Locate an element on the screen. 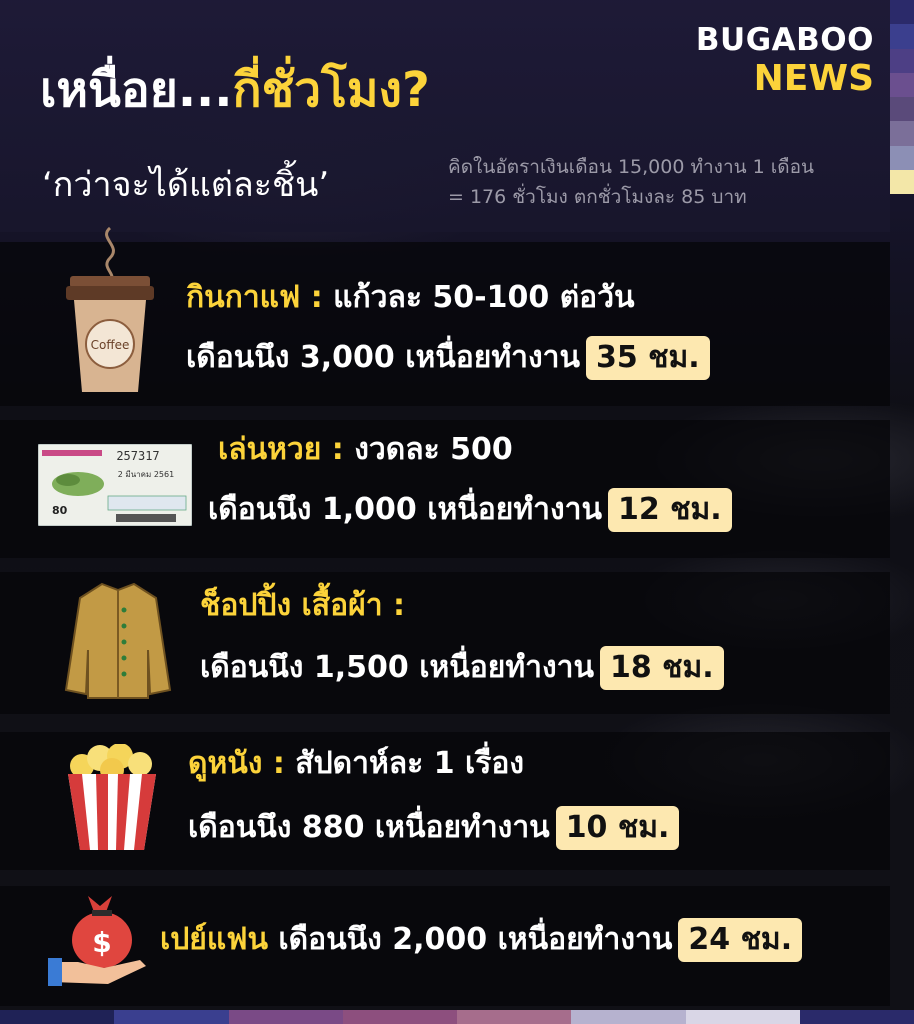  ticket-date: 2 มีนาคม 2561 is located at coordinates (146, 474).